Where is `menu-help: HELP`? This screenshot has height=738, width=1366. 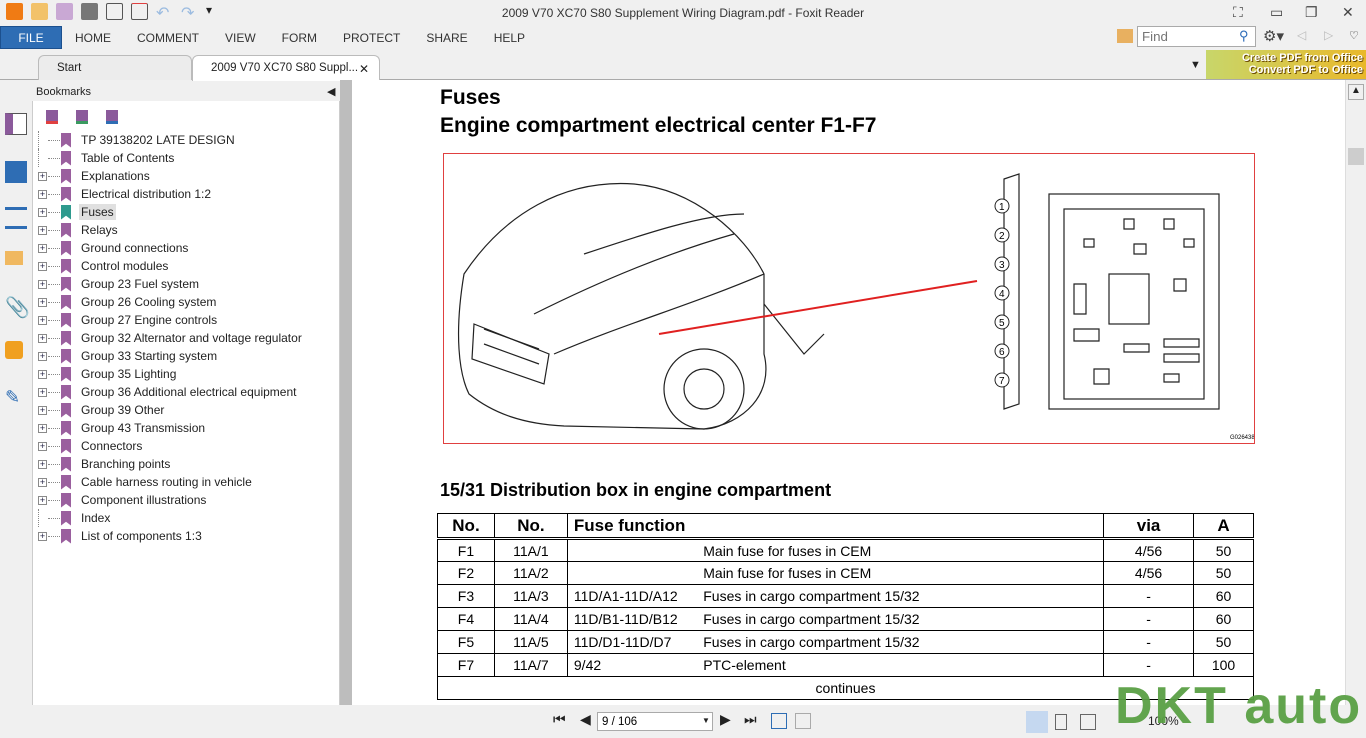 menu-help: HELP is located at coordinates (509, 38).